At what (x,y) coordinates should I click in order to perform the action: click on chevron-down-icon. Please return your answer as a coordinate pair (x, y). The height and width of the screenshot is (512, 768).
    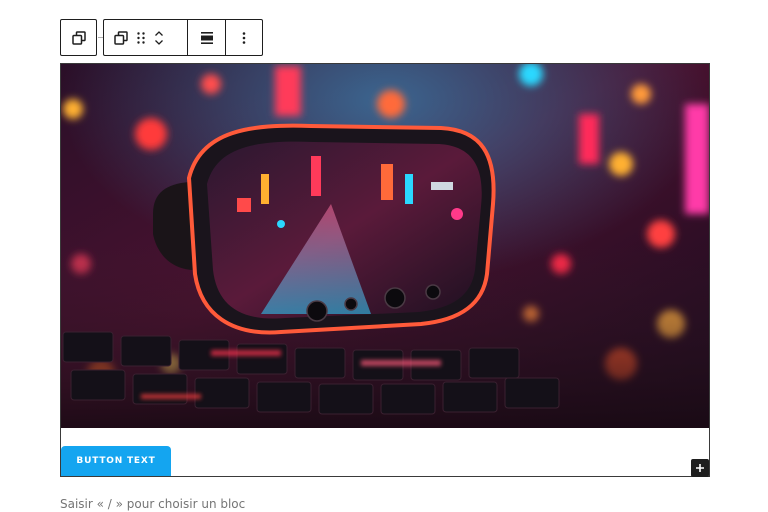
    Looking at the image, I should click on (159, 42).